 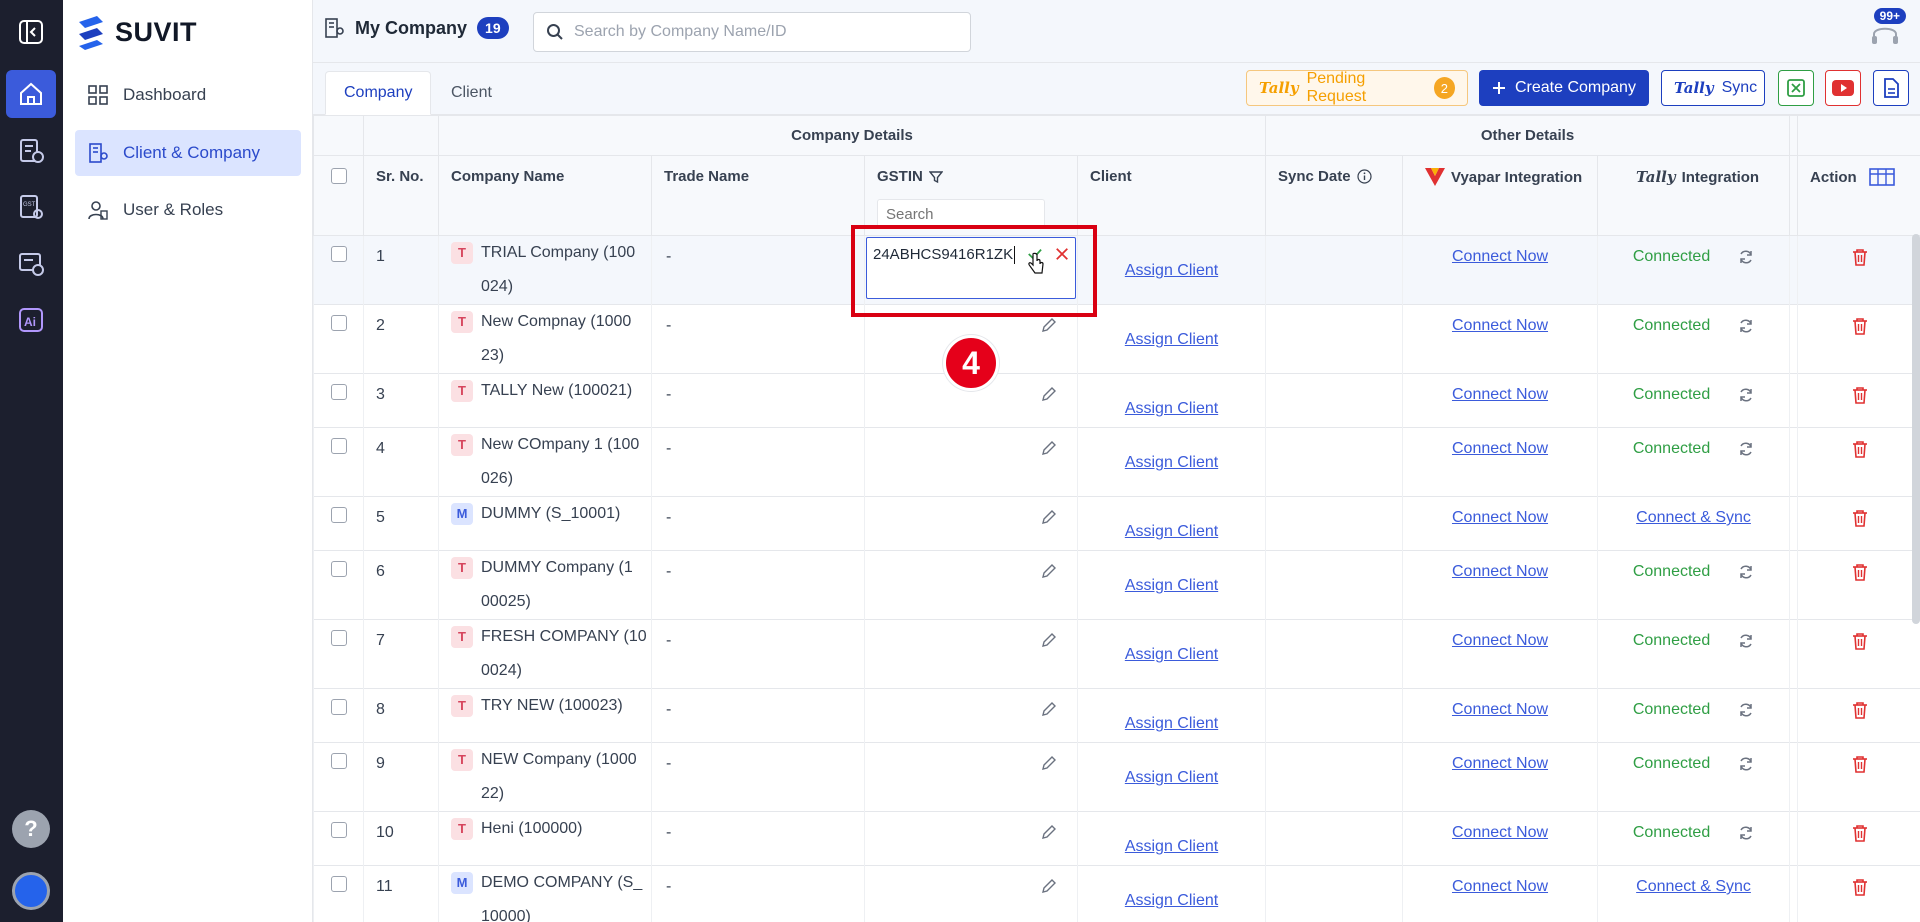 What do you see at coordinates (136, 32) in the screenshot?
I see `brand: SUVIT` at bounding box center [136, 32].